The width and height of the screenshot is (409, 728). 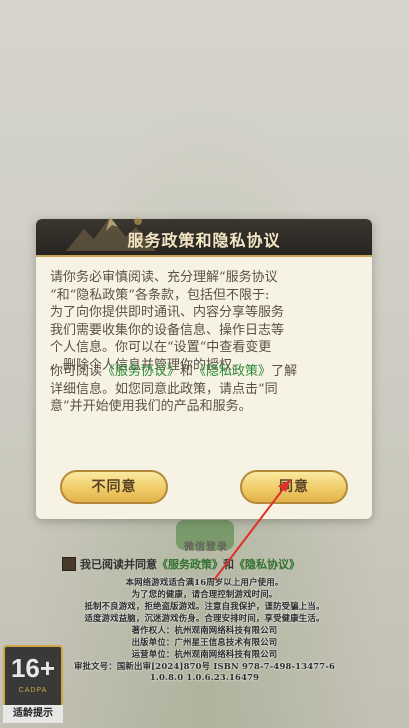 I want to click on agree-button: 同意, so click(x=294, y=487).